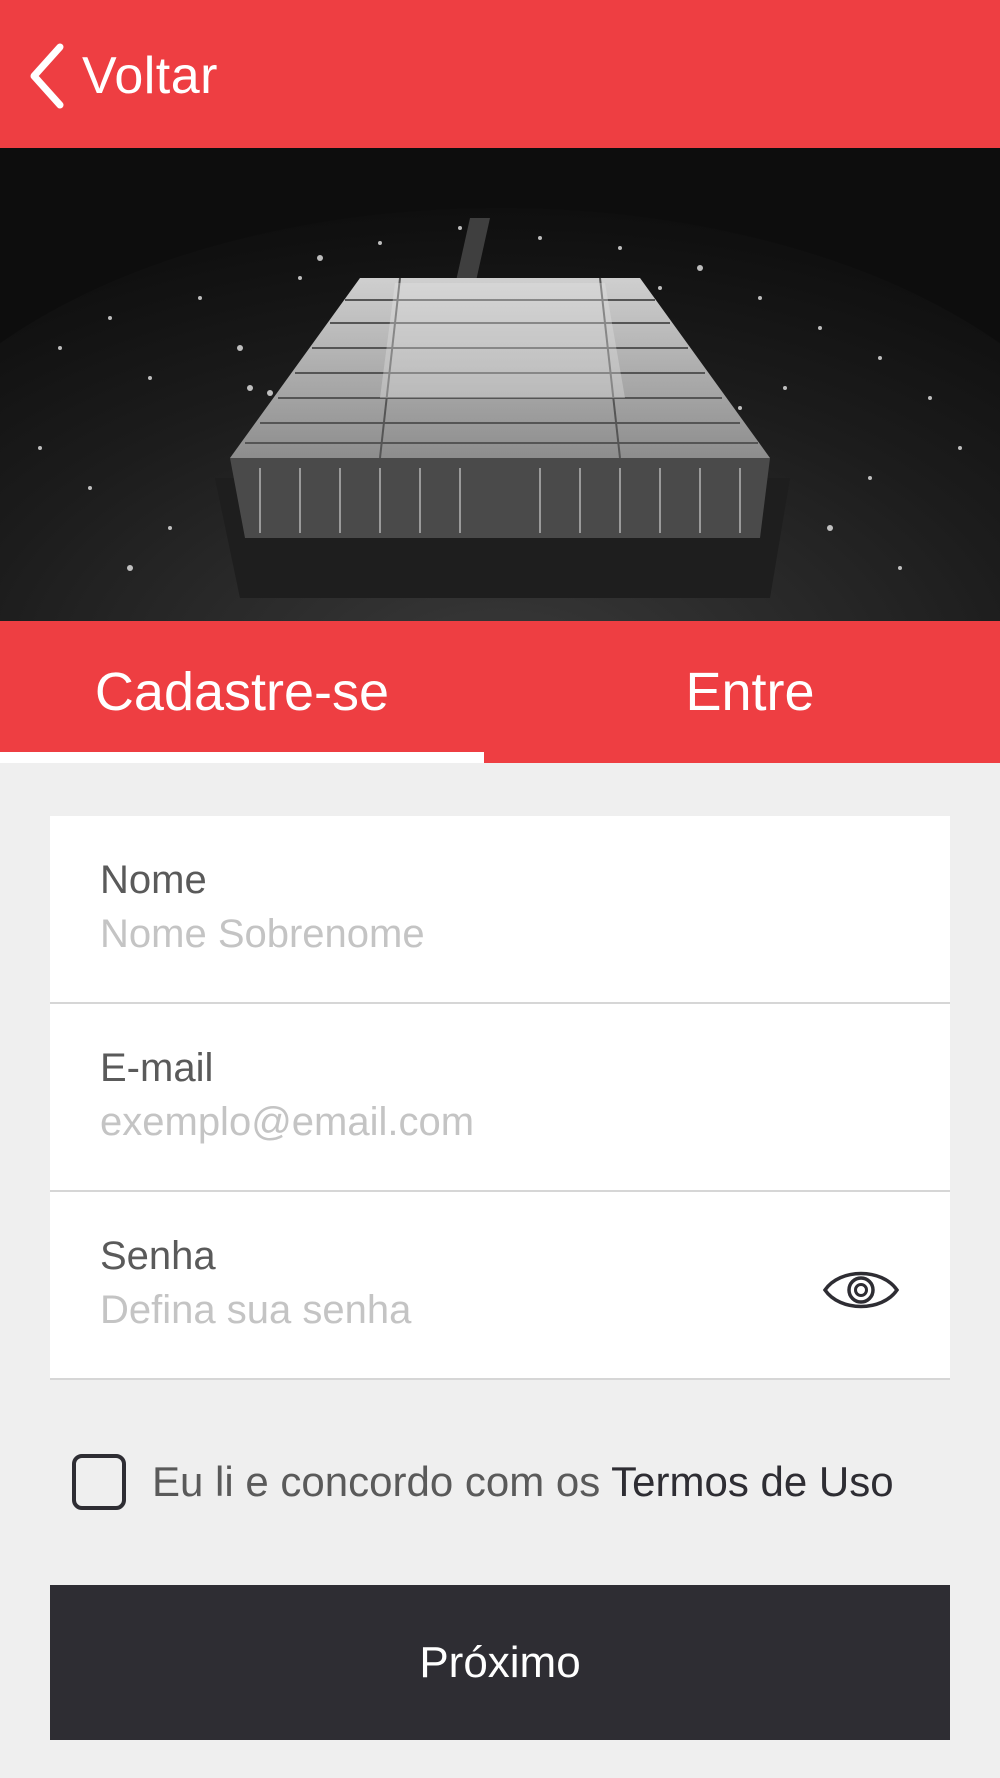 The image size is (1000, 1778). I want to click on terms-row: Eu li e concordo com os Termos de Uso, so click(483, 1482).